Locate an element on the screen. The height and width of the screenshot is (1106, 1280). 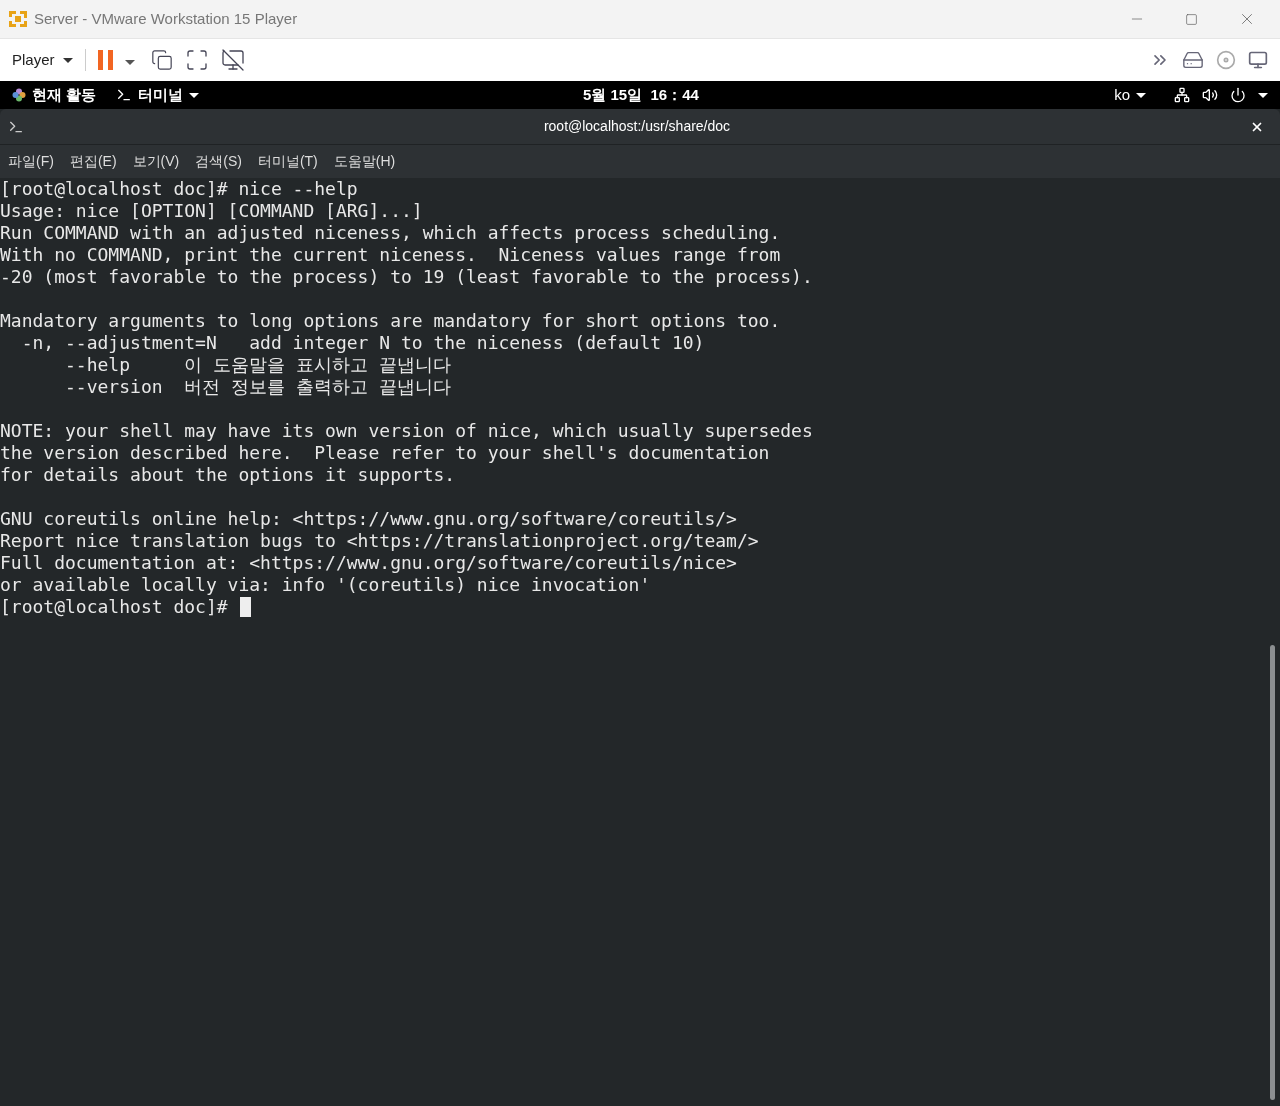
terminal-line: --version 버전 정보를 출력하고 끝냅니다 is located at coordinates (257, 387).